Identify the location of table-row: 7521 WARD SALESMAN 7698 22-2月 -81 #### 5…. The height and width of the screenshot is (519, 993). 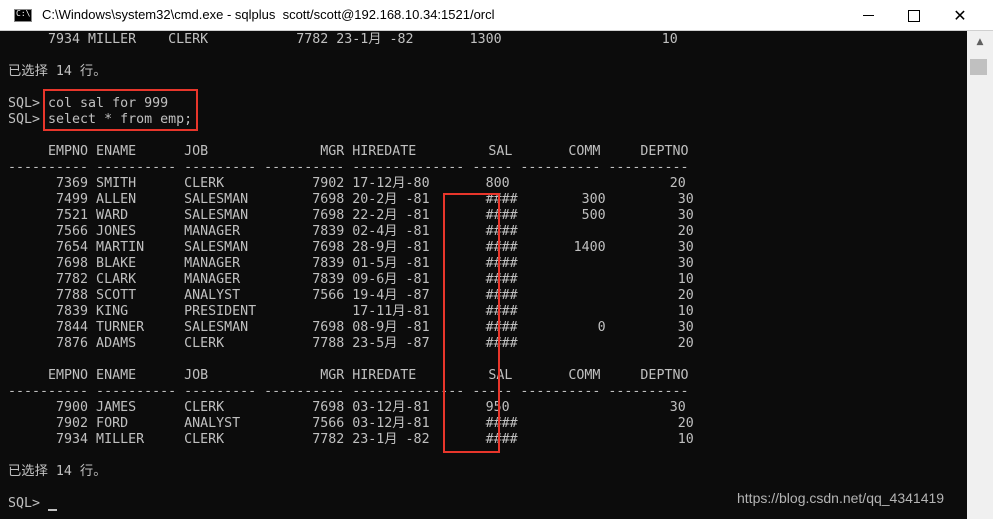
(351, 215).